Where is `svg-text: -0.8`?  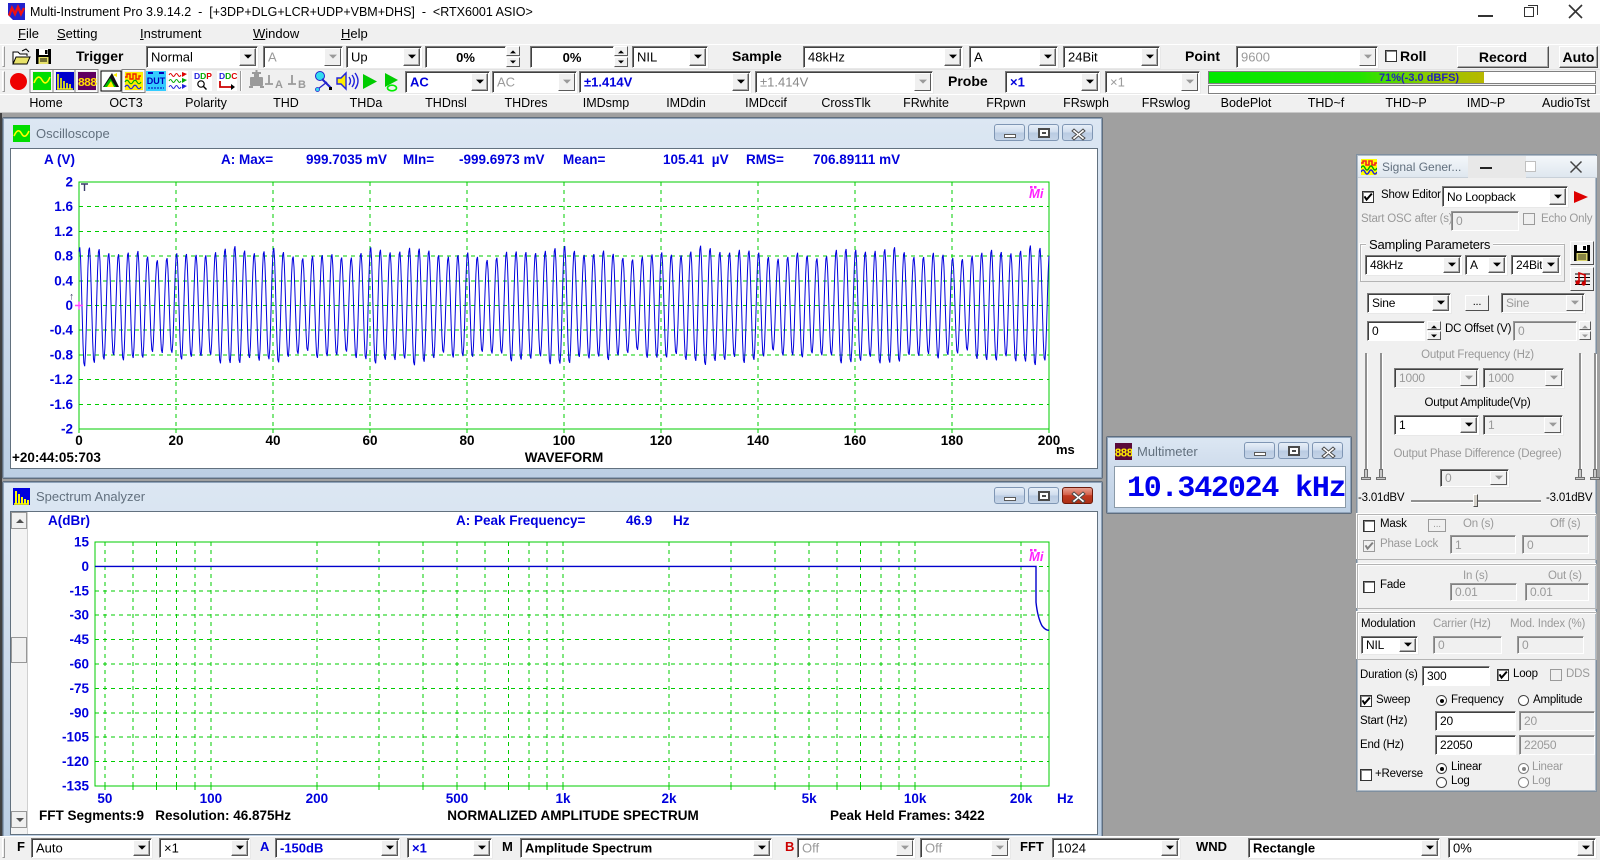
svg-text: -0.8 is located at coordinates (62, 354).